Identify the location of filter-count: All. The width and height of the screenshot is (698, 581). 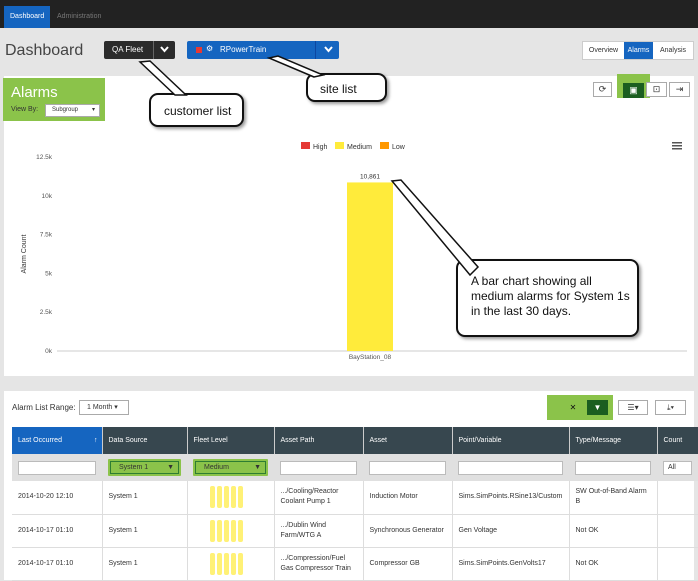
(677, 467).